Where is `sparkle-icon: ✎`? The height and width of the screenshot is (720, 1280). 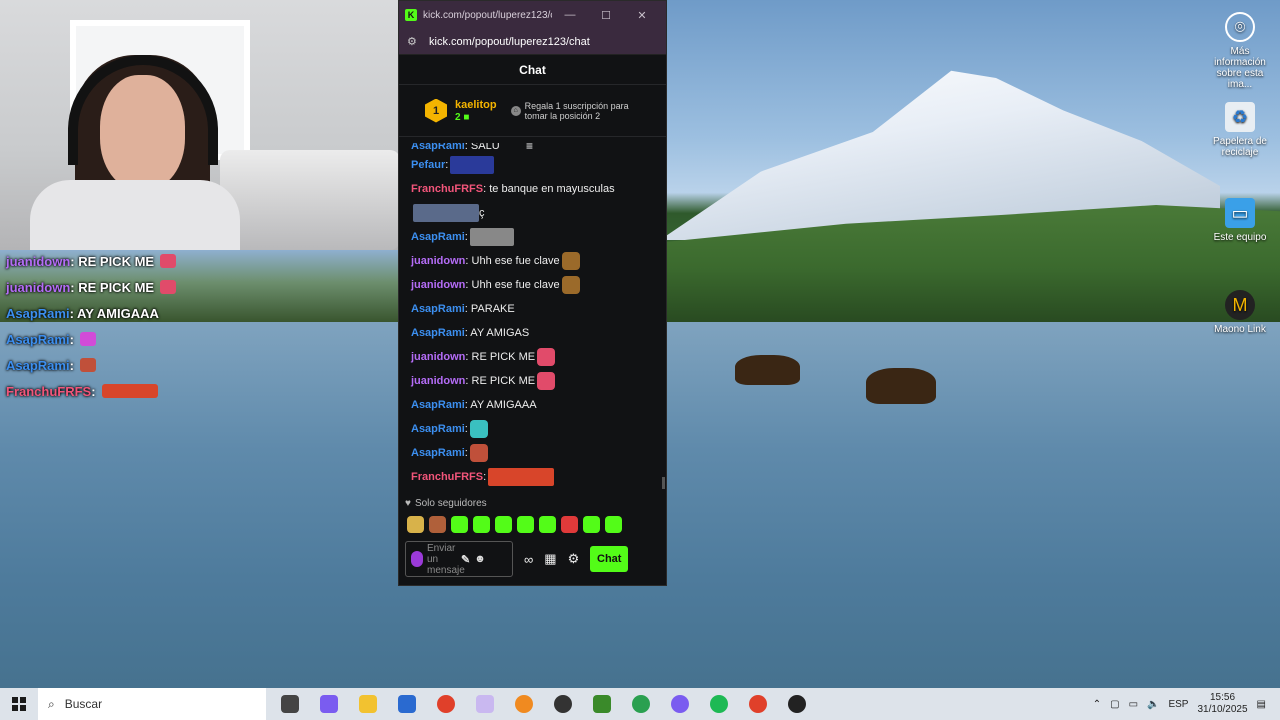
sparkle-icon: ✎ is located at coordinates (465, 559).